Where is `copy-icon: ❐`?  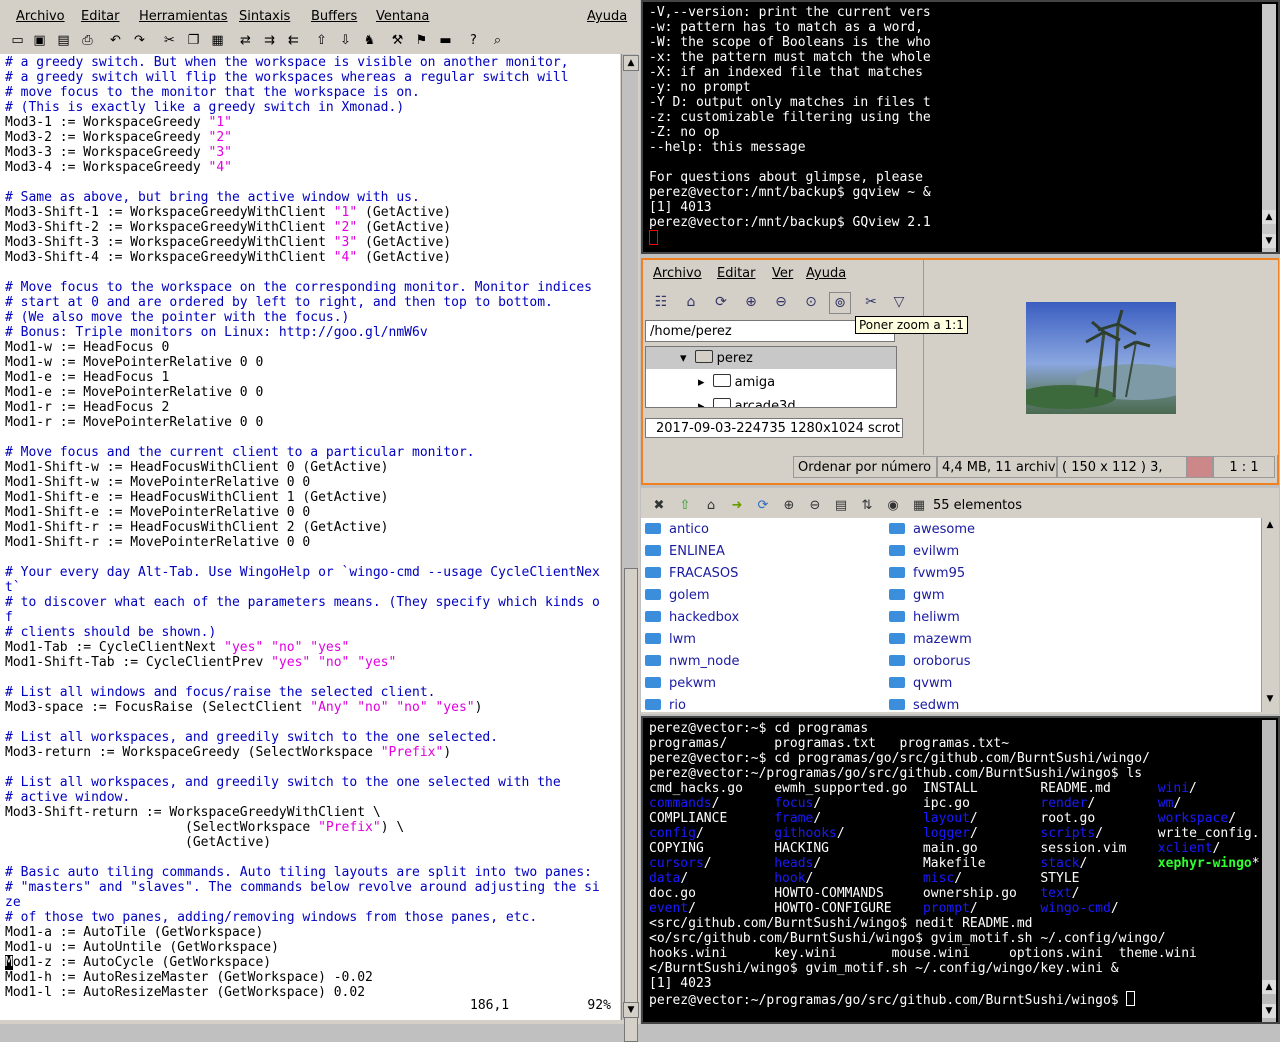
copy-icon: ❐ is located at coordinates (193, 40).